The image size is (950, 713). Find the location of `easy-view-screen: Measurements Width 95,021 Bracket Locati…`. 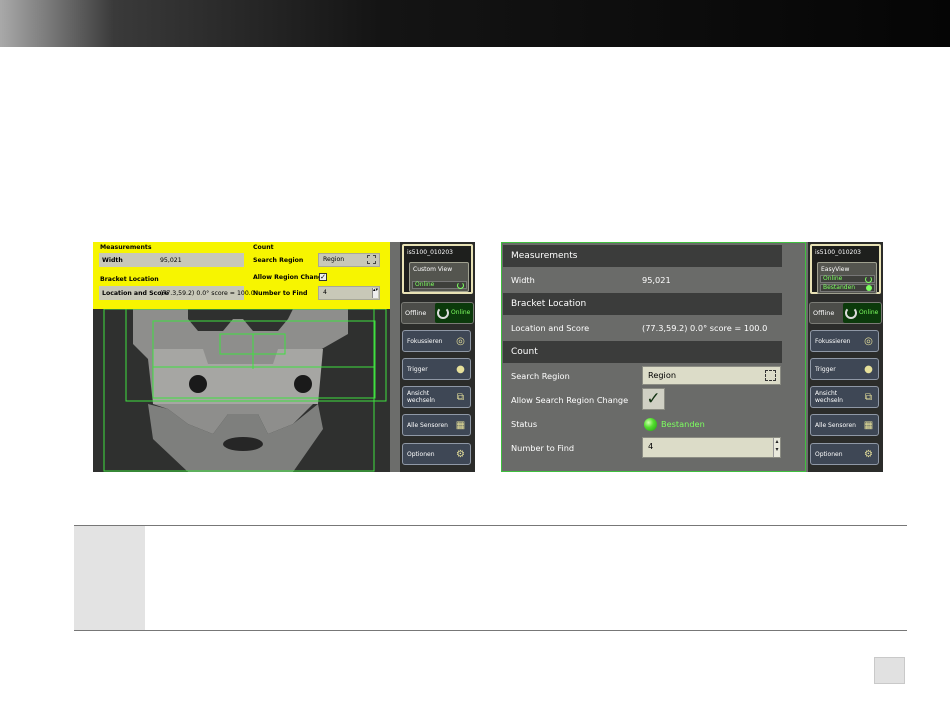

easy-view-screen: Measurements Width 95,021 Bracket Locati… is located at coordinates (692, 357).